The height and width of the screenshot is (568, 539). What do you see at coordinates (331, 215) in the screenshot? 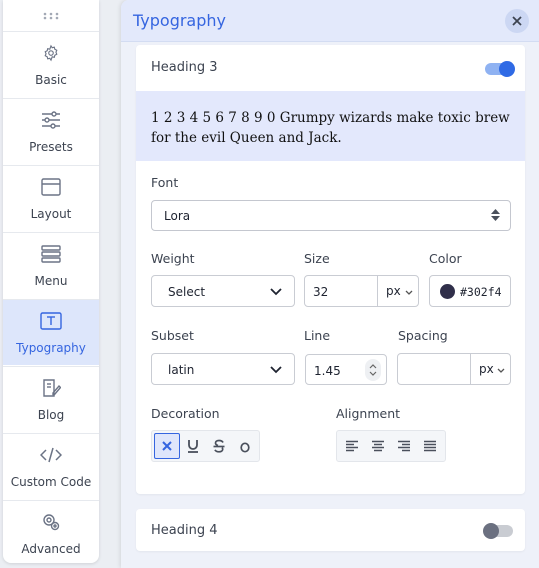
I see `font-select: Lora` at bounding box center [331, 215].